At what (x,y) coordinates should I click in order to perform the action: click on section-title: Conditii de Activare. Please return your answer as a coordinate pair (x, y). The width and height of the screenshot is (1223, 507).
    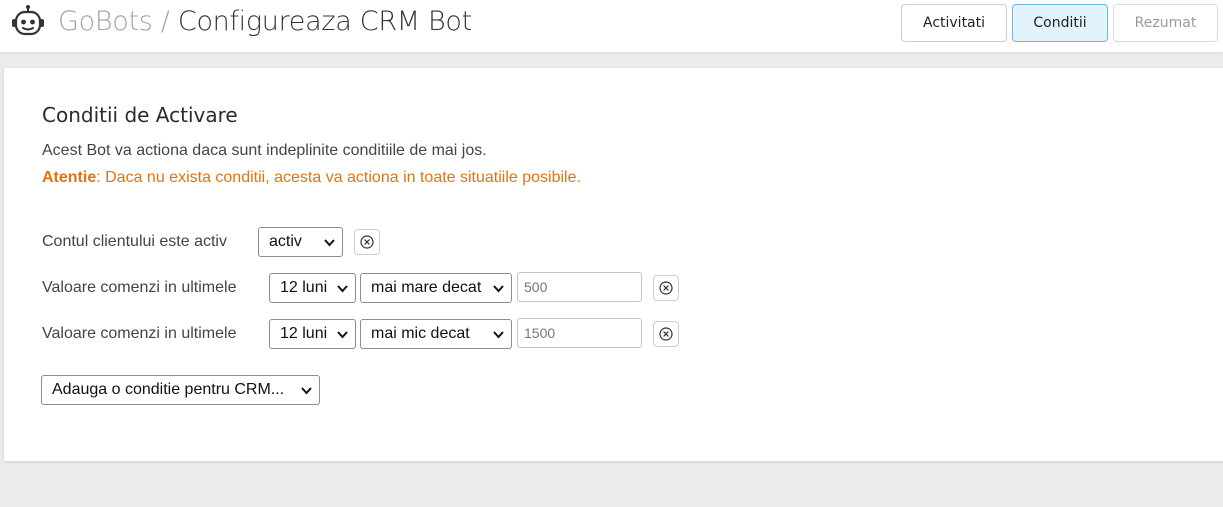
    Looking at the image, I should click on (140, 115).